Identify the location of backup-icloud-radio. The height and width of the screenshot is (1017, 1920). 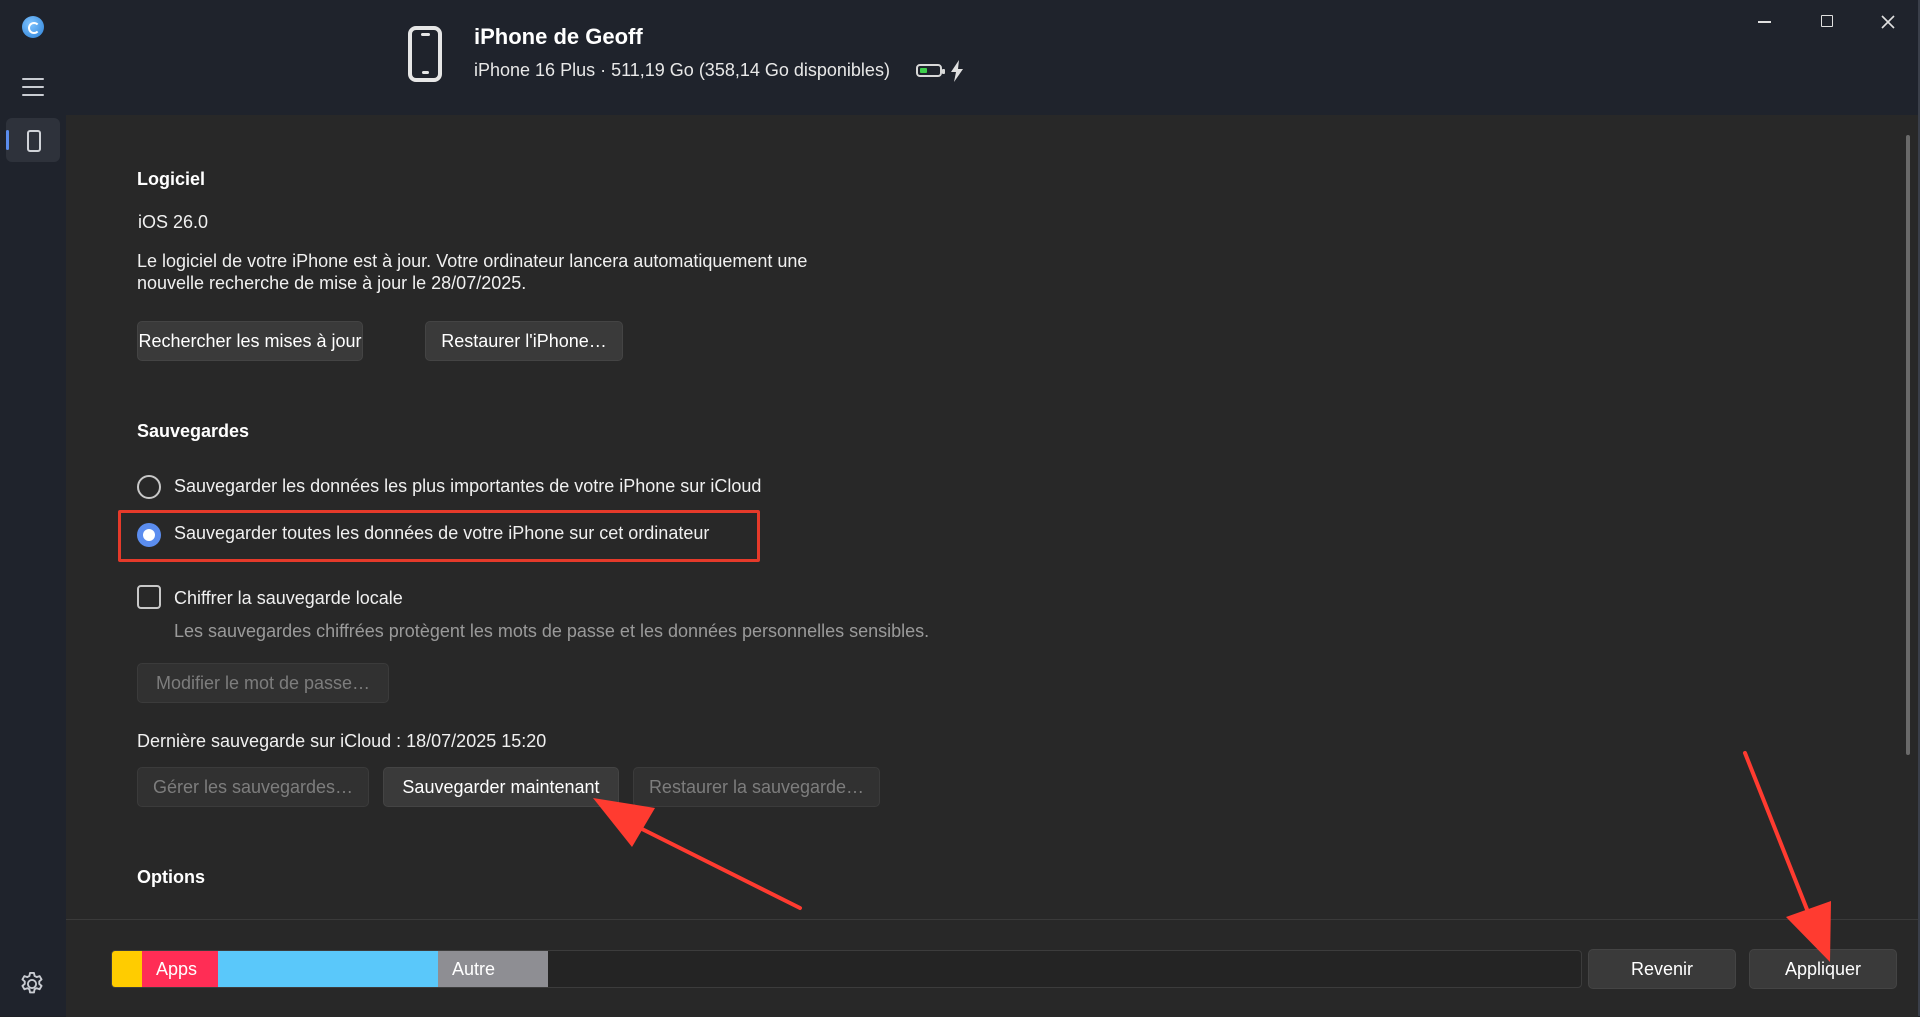
(149, 487).